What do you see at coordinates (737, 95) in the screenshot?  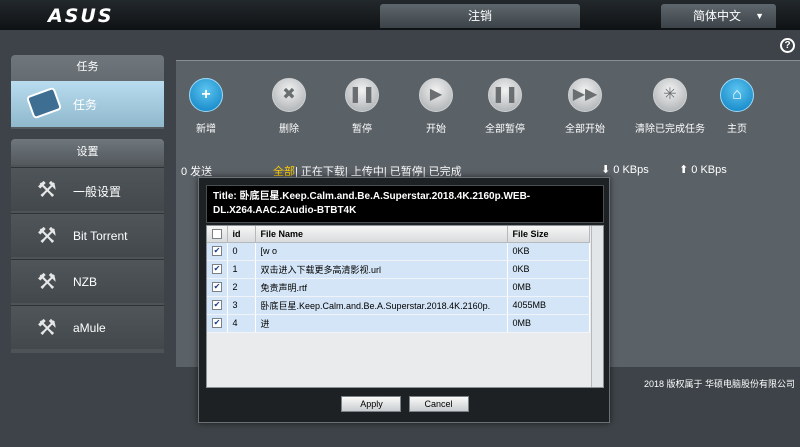 I see `home-icon: ⌂` at bounding box center [737, 95].